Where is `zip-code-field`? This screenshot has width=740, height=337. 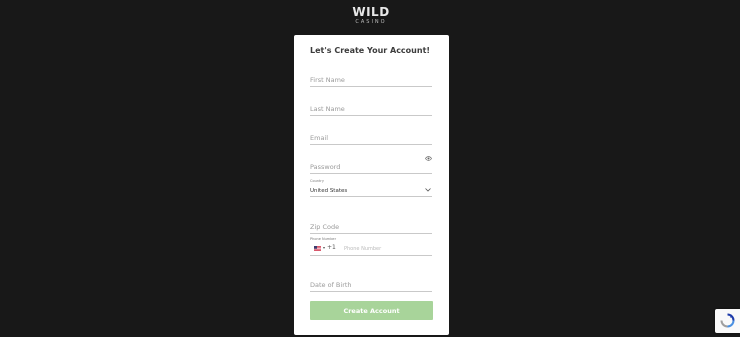 zip-code-field is located at coordinates (371, 224).